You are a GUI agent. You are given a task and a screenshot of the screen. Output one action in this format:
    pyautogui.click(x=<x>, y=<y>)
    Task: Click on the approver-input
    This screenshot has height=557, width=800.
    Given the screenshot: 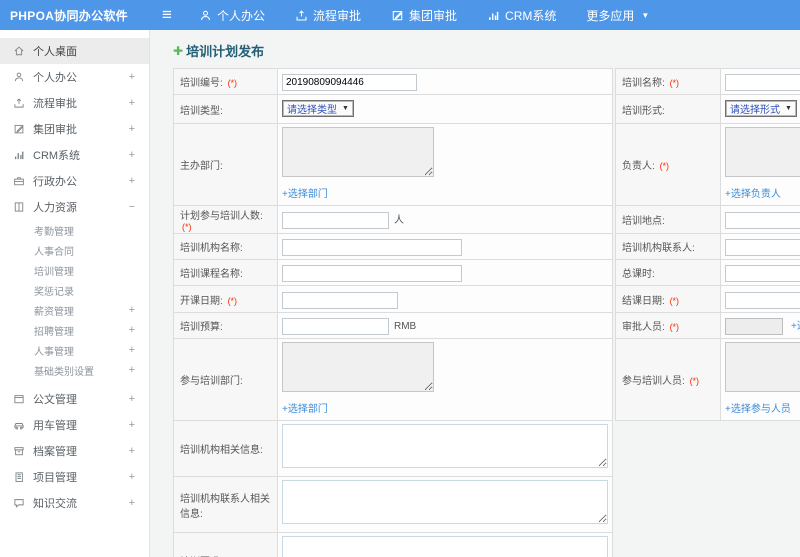 What is the action you would take?
    pyautogui.click(x=754, y=326)
    